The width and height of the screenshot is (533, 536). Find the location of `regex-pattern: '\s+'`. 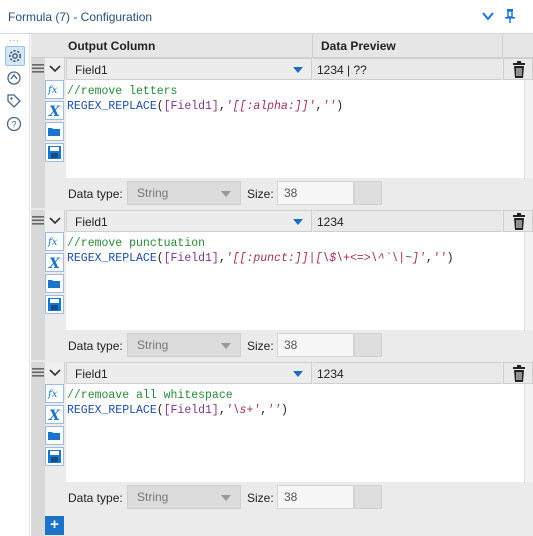

regex-pattern: '\s+' is located at coordinates (243, 410).